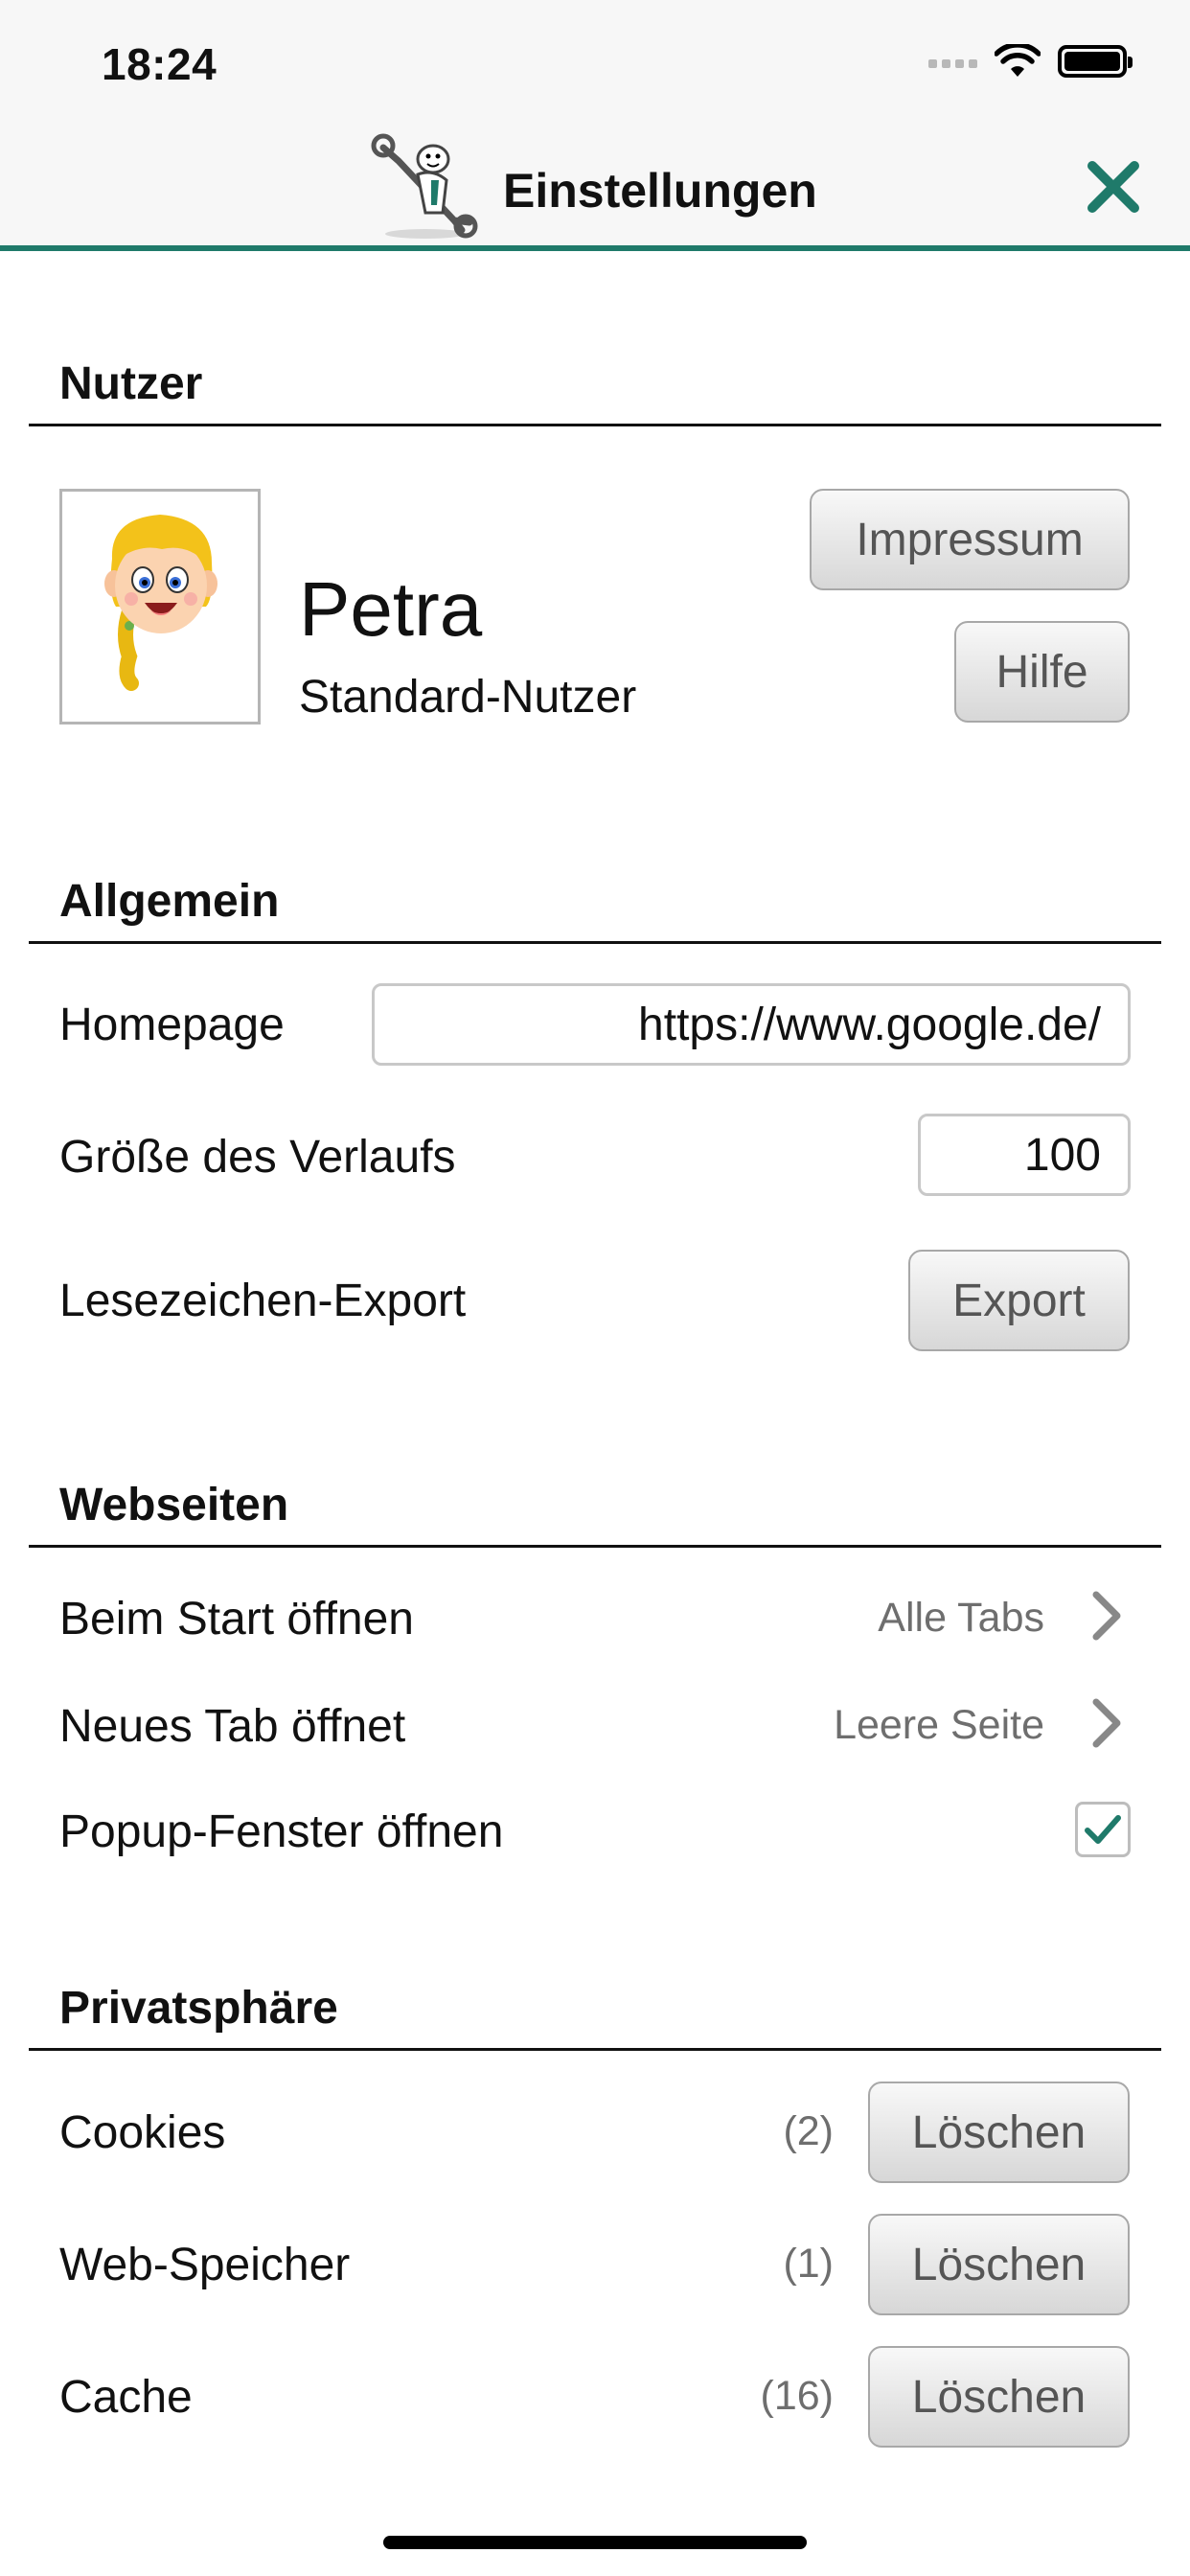 The image size is (1190, 2576). Describe the element at coordinates (952, 62) in the screenshot. I see `signal-icon` at that location.